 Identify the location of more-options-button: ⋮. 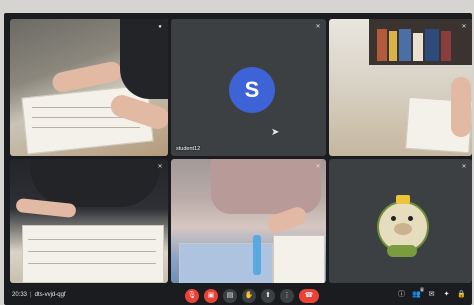
(287, 296).